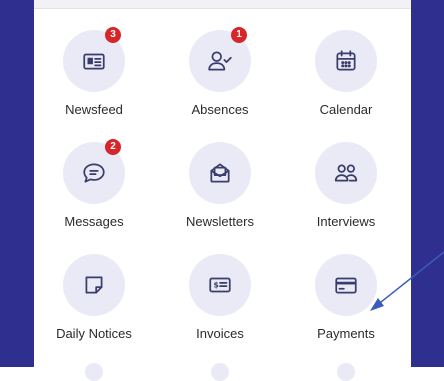 The height and width of the screenshot is (381, 444). What do you see at coordinates (220, 221) in the screenshot?
I see `tile-label: Newsletters` at bounding box center [220, 221].